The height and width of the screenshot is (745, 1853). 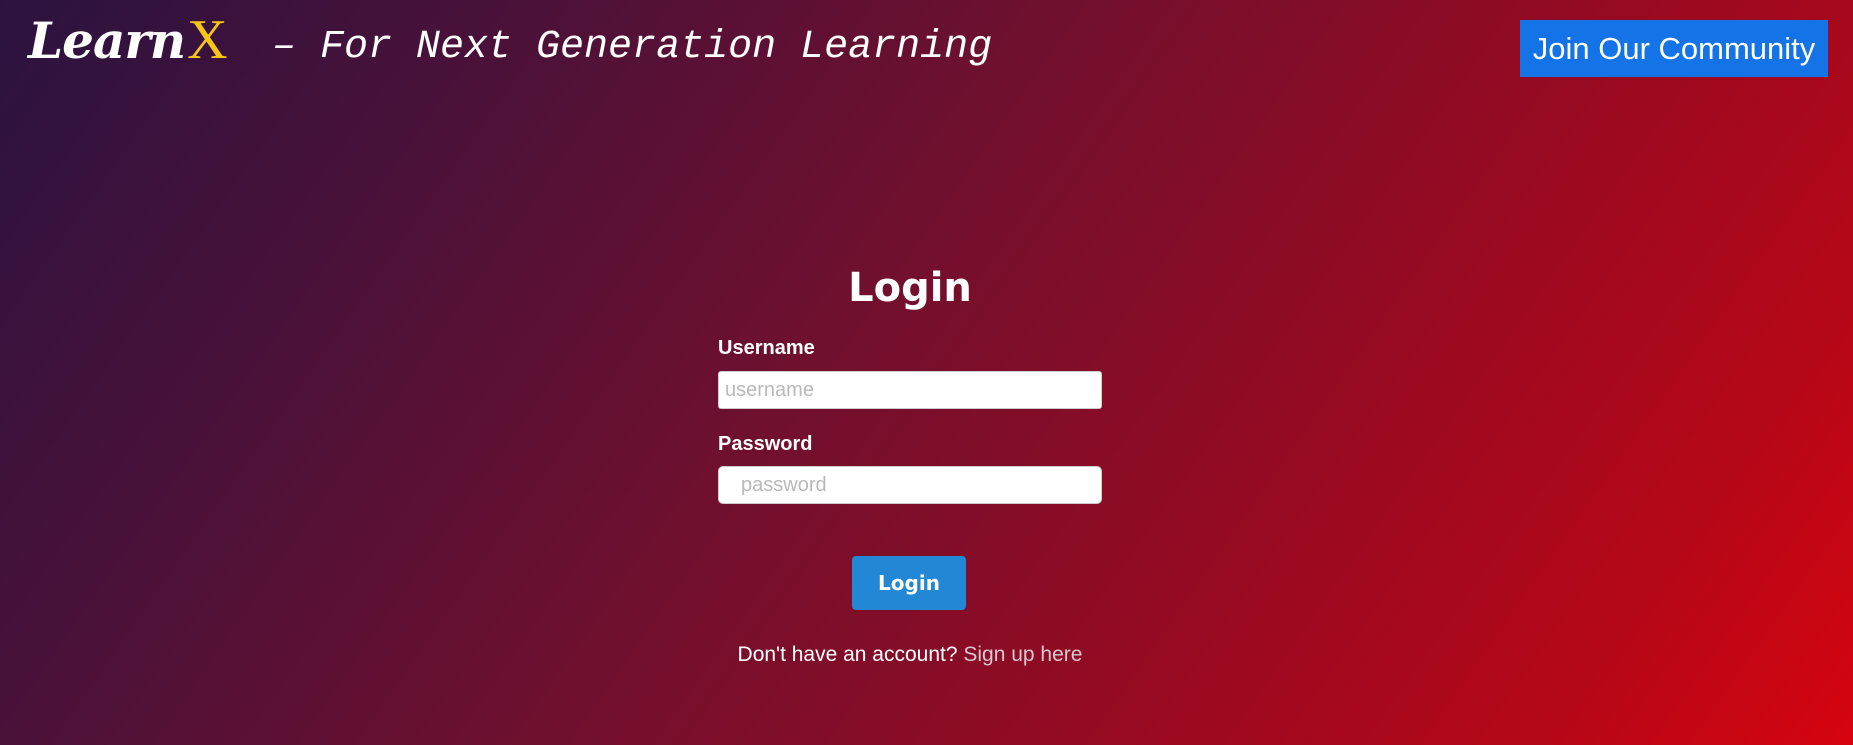 What do you see at coordinates (910, 485) in the screenshot?
I see `password-input` at bounding box center [910, 485].